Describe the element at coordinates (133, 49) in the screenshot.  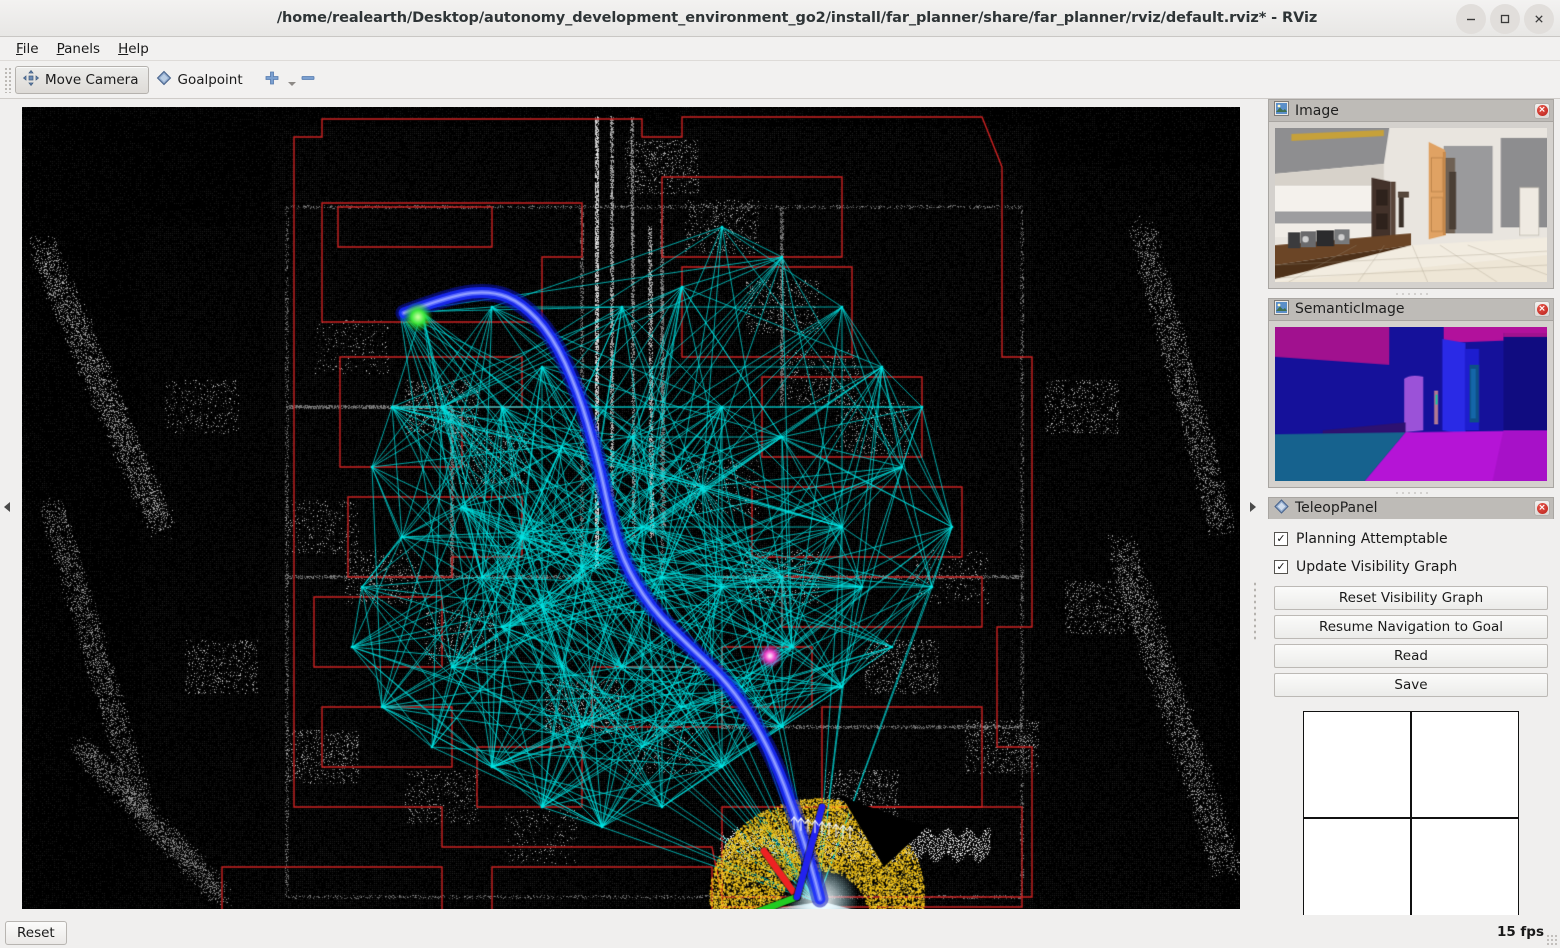
I see `menu-help: Help` at that location.